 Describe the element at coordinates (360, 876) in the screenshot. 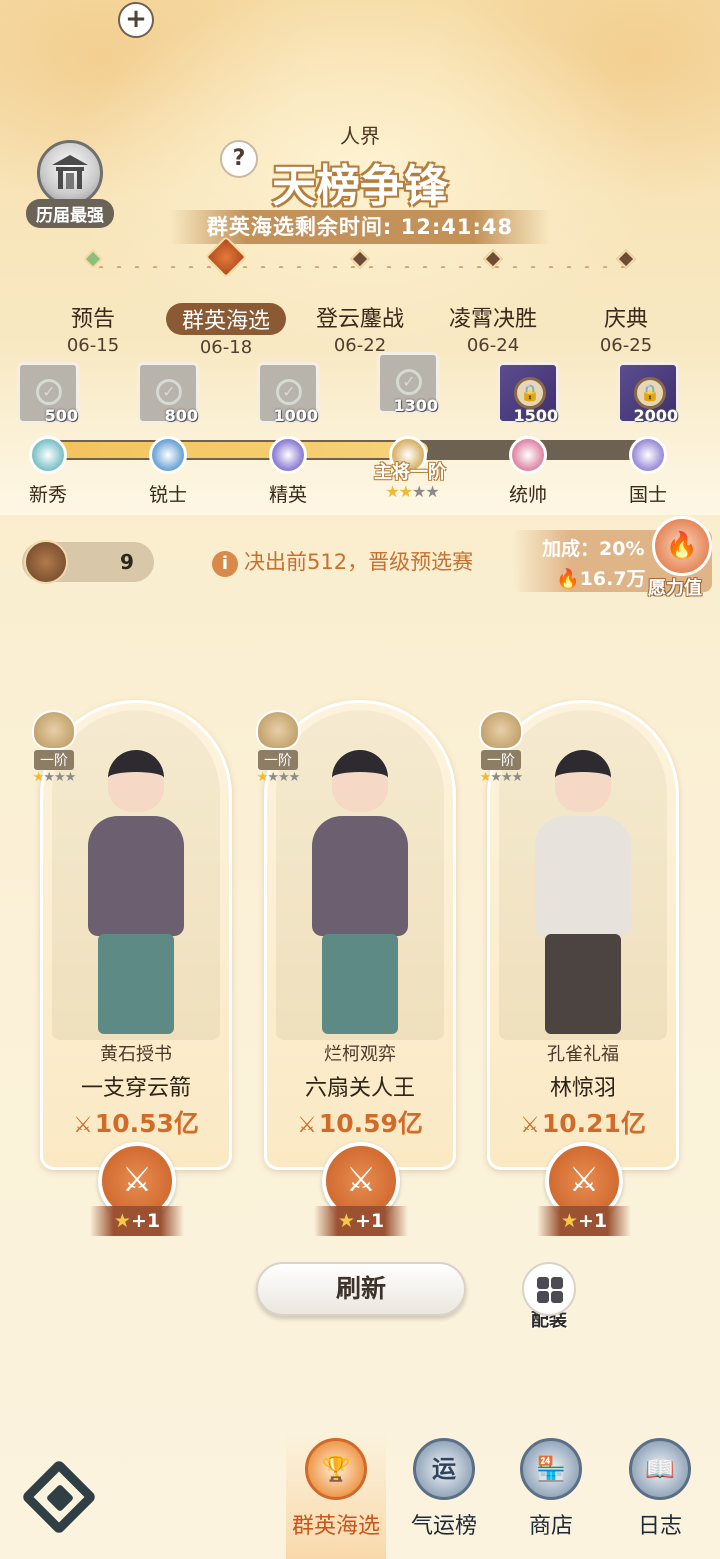

I see `character-body` at that location.